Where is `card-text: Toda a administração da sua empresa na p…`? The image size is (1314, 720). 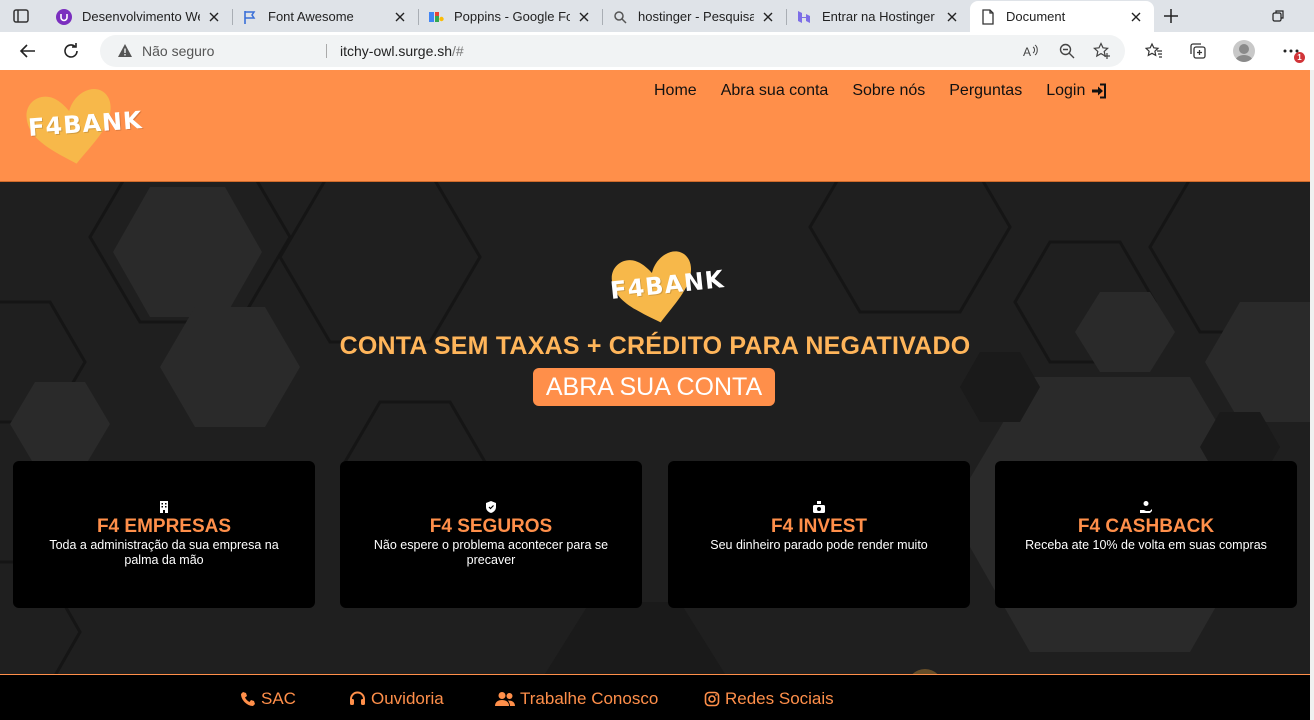
card-text: Toda a administração da sua empresa na p… is located at coordinates (164, 552).